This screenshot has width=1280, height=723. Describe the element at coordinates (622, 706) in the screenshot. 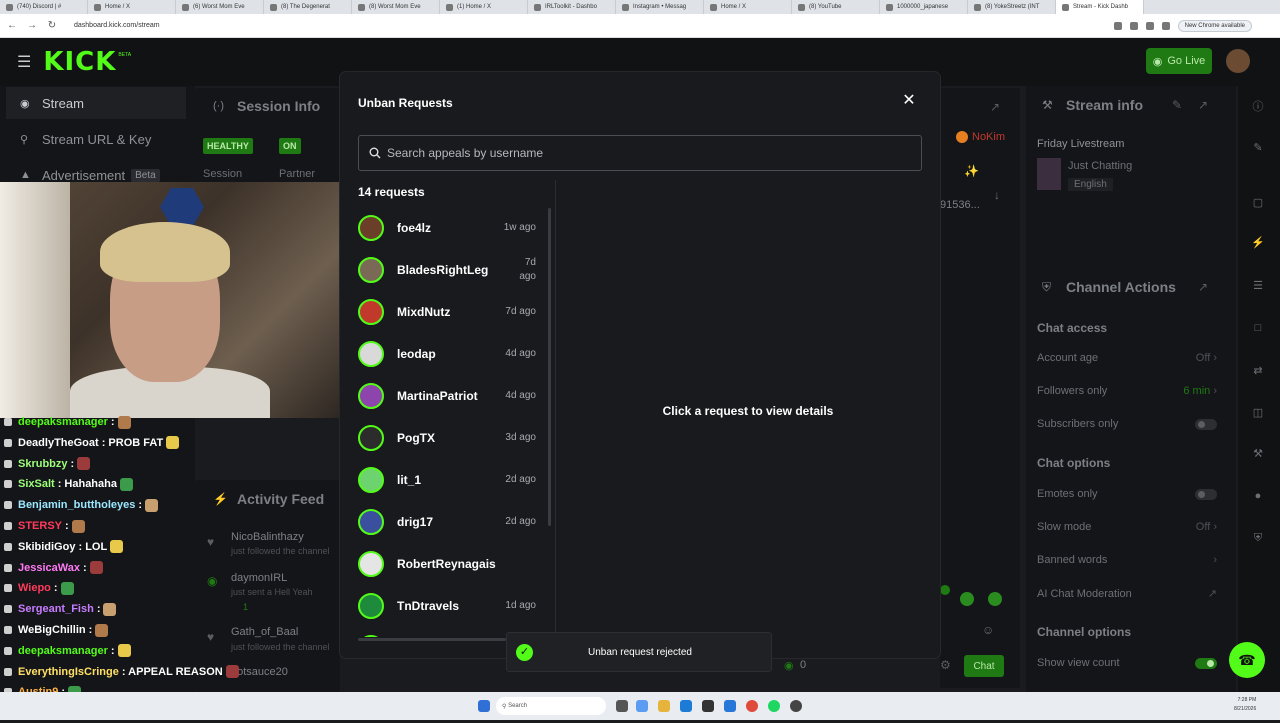

I see `task-view-icon` at that location.